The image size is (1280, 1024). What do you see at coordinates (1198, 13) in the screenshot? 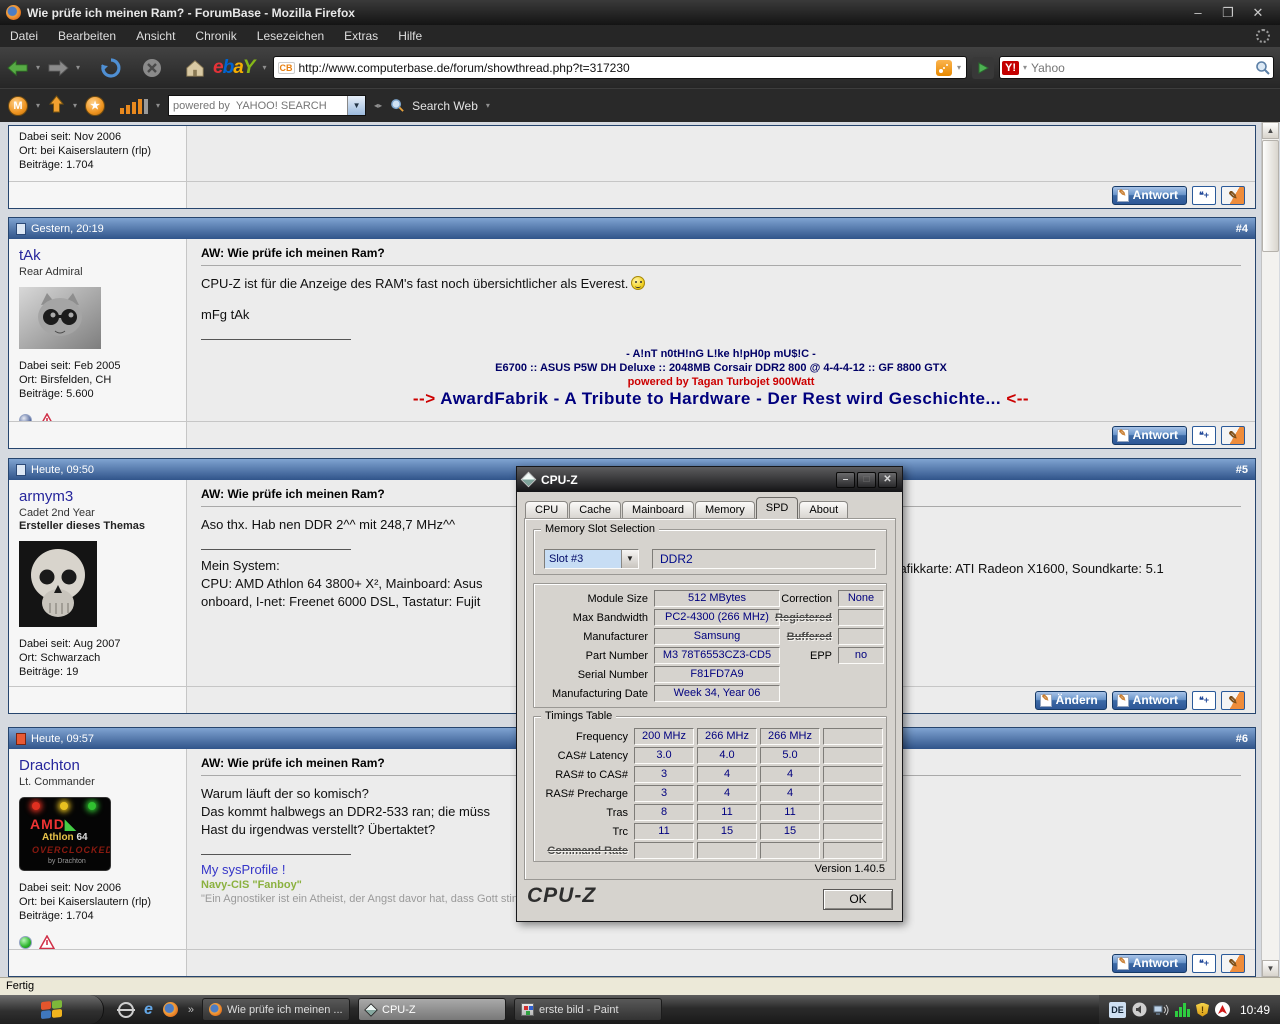
I see `minimize-button: –` at bounding box center [1198, 13].